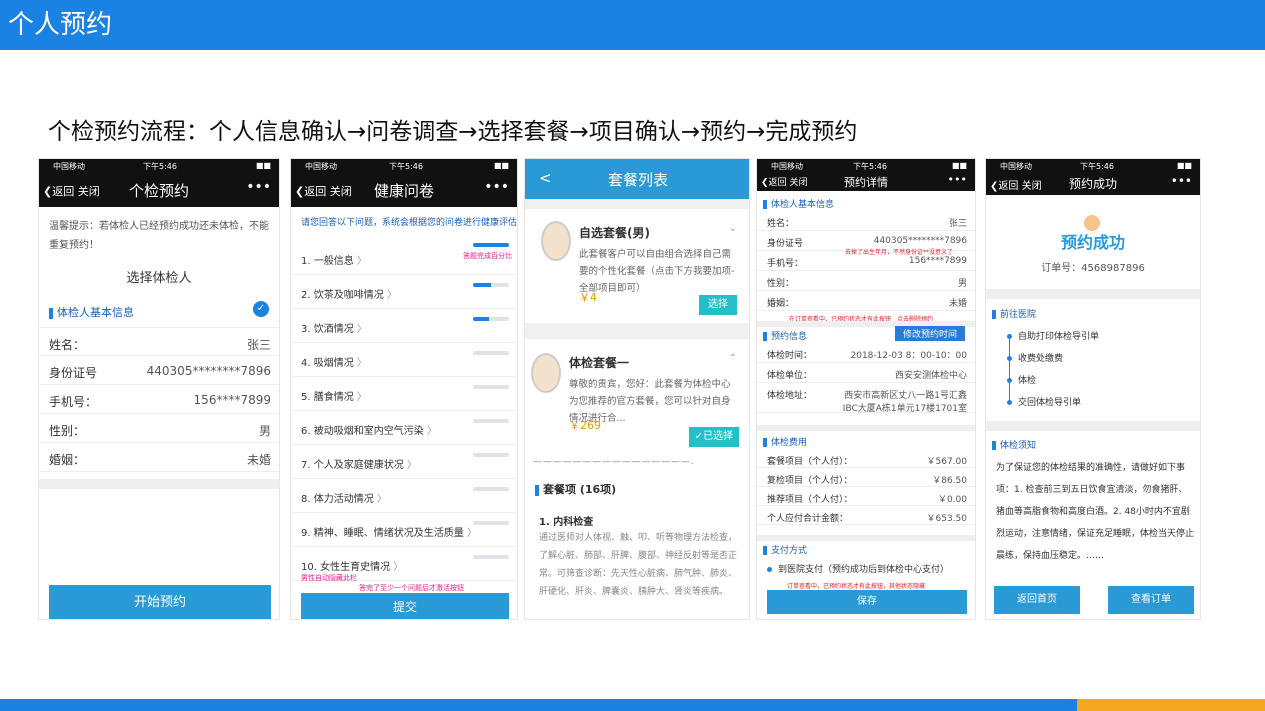  Describe the element at coordinates (866, 373) in the screenshot. I see `table-row: 体检单位： 西安安测体检中心` at that location.